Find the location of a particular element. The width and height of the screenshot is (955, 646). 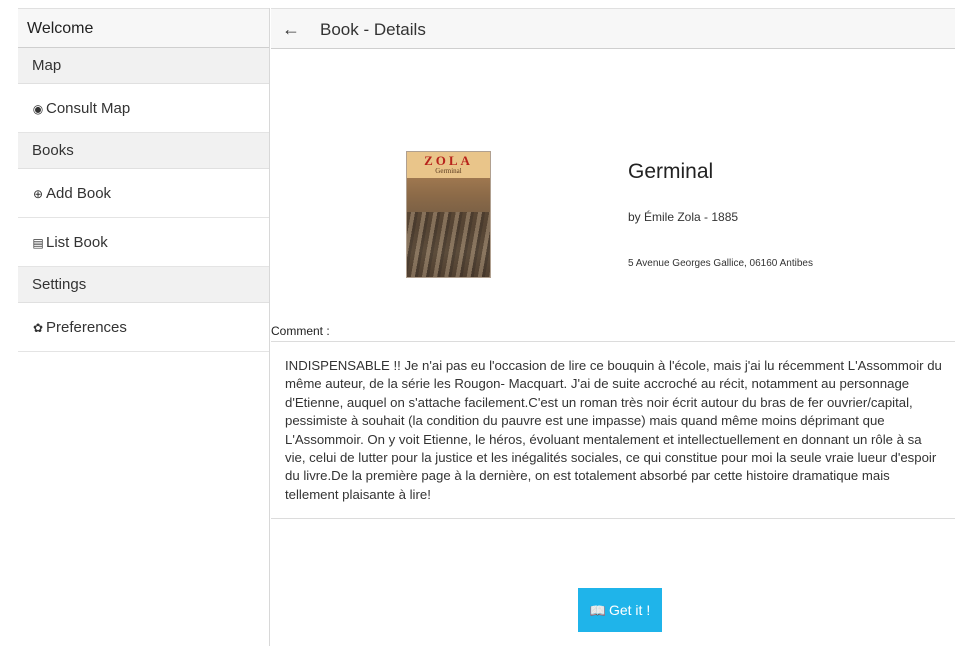

top-bar: ← Book - Details is located at coordinates (613, 28).